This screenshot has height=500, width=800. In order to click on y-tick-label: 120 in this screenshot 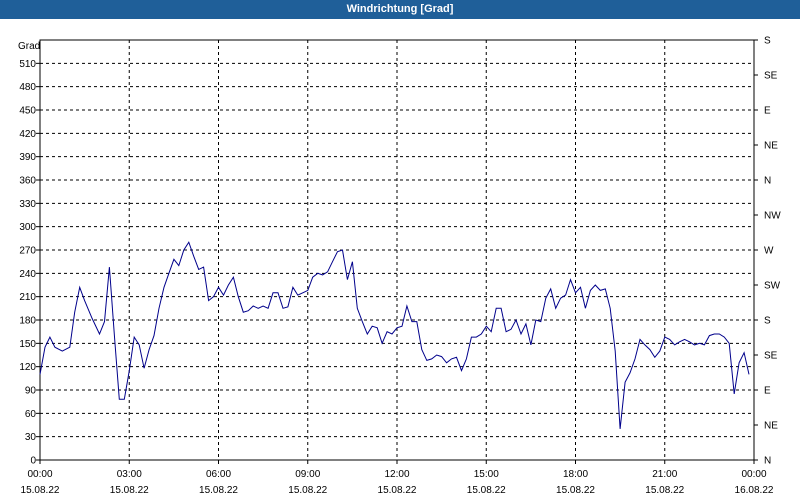, I will do `click(27, 367)`.